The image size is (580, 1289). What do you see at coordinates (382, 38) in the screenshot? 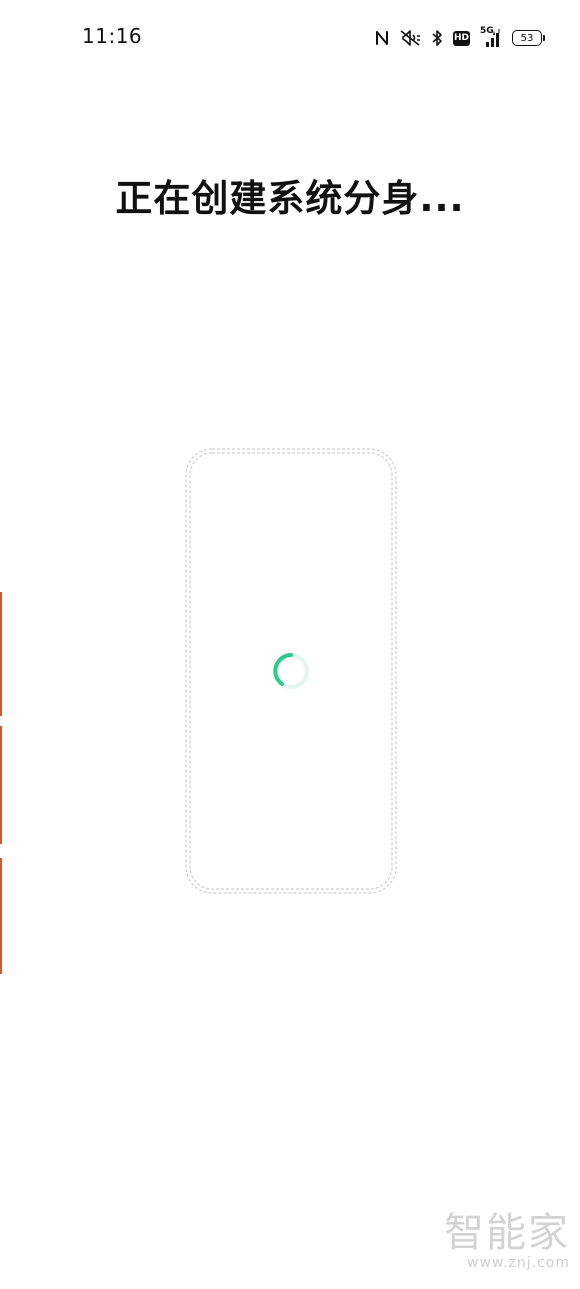
I see `nfc-icon` at bounding box center [382, 38].